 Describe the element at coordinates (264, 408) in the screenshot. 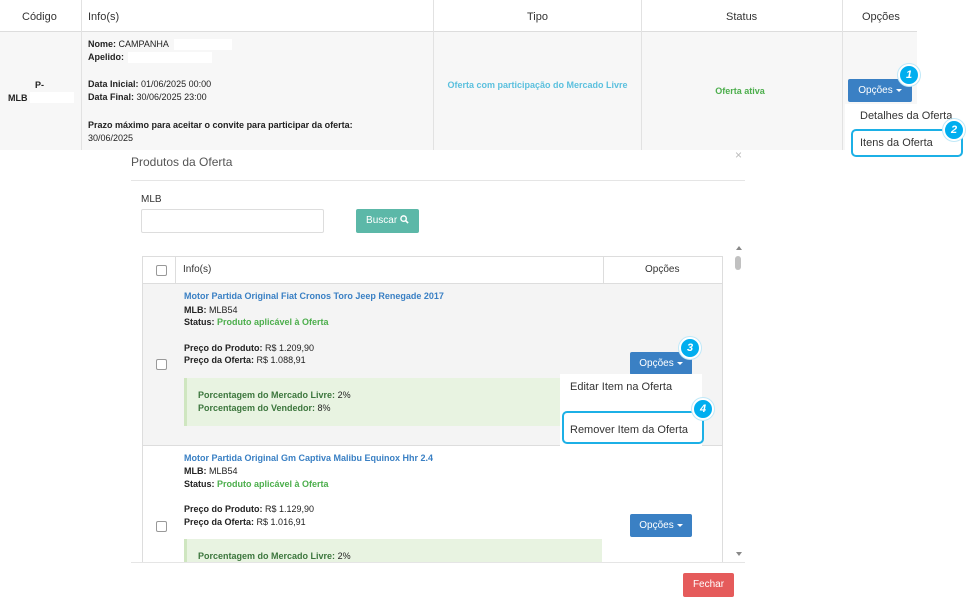

I see `pct-vendedor: Porcentagem do Vendedor: 8%` at that location.